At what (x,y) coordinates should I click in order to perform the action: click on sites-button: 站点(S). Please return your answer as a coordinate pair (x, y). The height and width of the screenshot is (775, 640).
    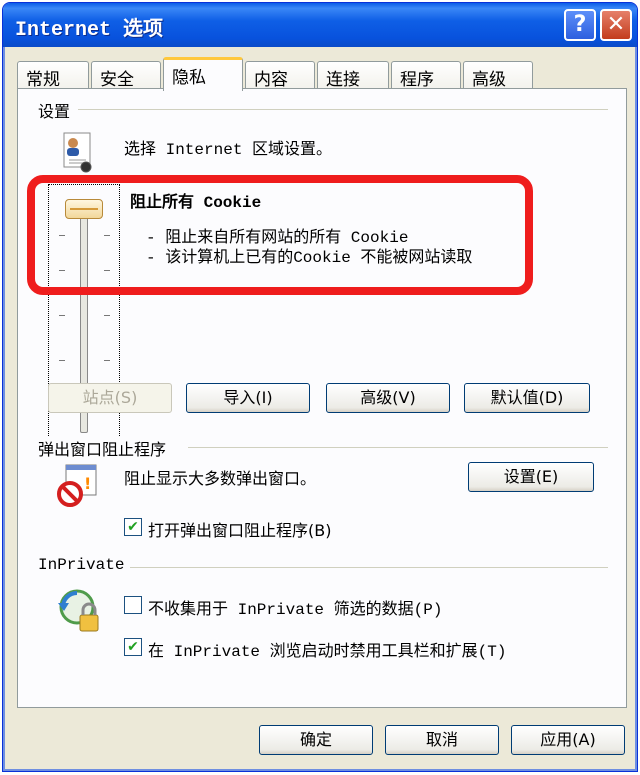
    Looking at the image, I should click on (110, 398).